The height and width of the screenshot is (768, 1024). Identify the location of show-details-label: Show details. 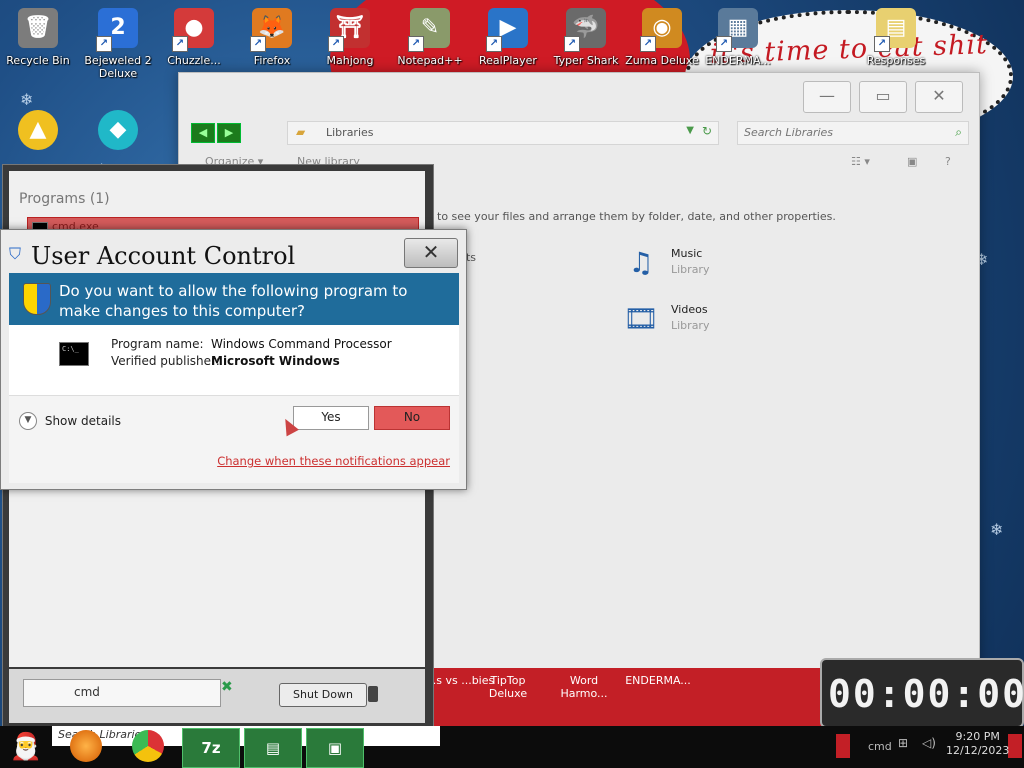
(82, 421).